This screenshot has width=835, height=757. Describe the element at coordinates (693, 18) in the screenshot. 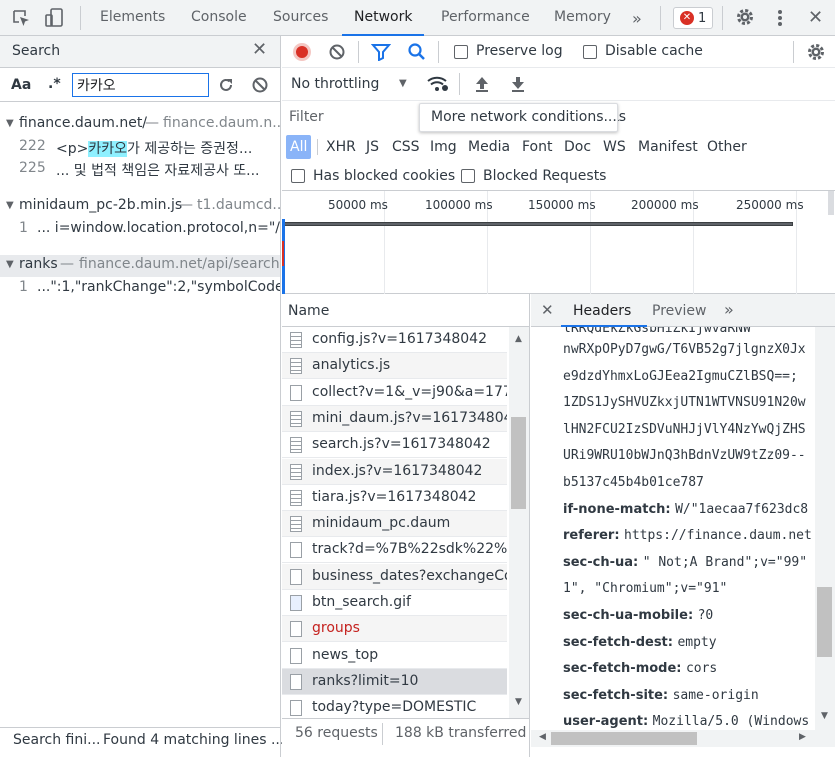

I see `error-badge: ✕ 1` at that location.